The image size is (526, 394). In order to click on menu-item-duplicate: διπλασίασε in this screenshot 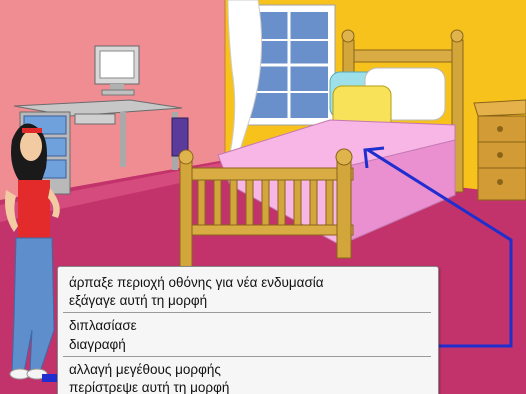, I will do `click(103, 326)`.